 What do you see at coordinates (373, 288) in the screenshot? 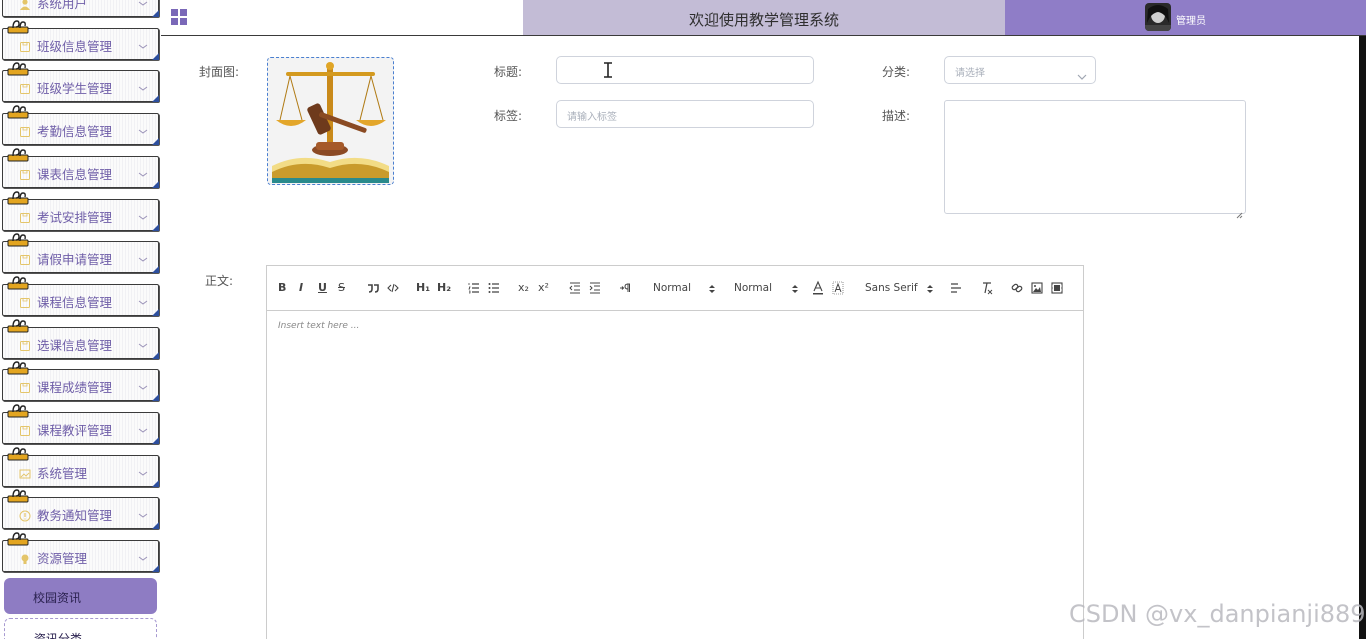
I see `blockquote-icon` at bounding box center [373, 288].